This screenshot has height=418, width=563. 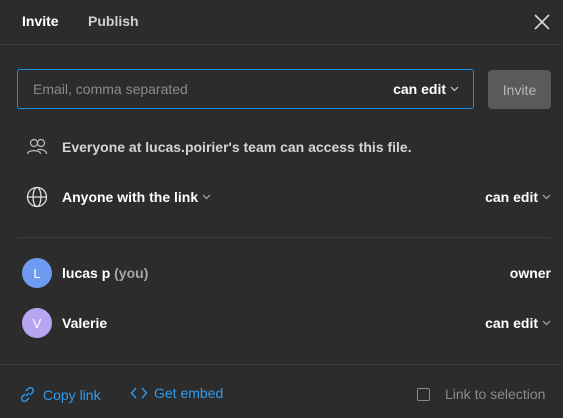 What do you see at coordinates (40, 21) in the screenshot?
I see `tab-invite: Invite` at bounding box center [40, 21].